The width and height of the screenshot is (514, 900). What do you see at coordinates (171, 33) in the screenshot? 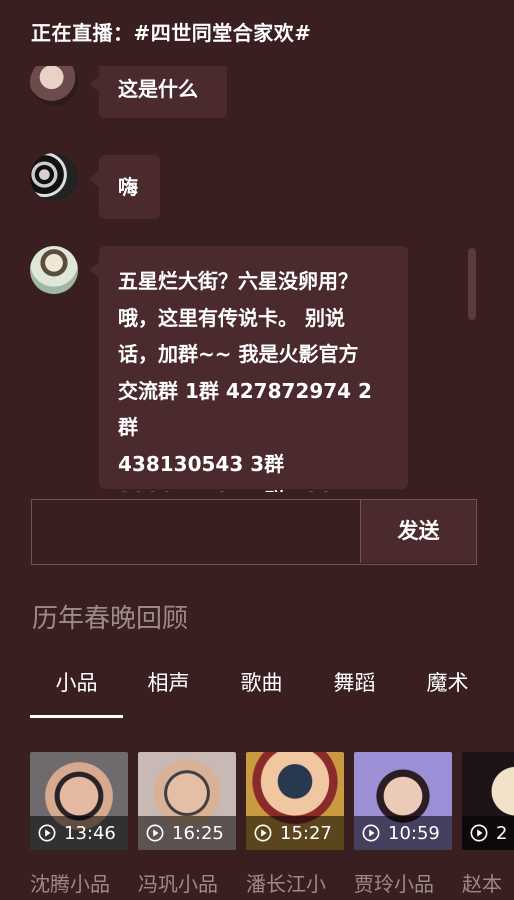
I see `live-title: 正在直播：#四世同堂合家欢#` at bounding box center [171, 33].